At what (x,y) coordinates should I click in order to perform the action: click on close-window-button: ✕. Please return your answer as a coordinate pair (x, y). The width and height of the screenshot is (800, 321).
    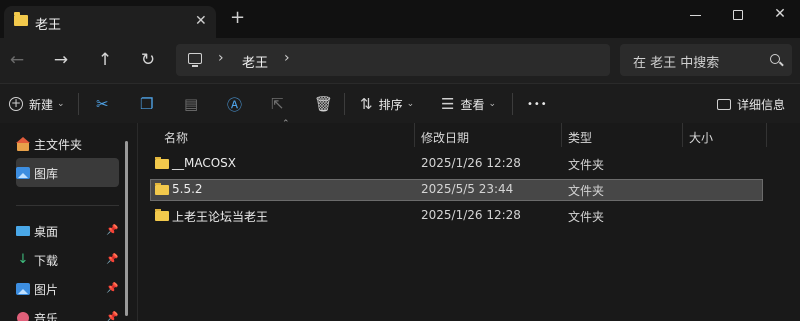
    Looking at the image, I should click on (780, 14).